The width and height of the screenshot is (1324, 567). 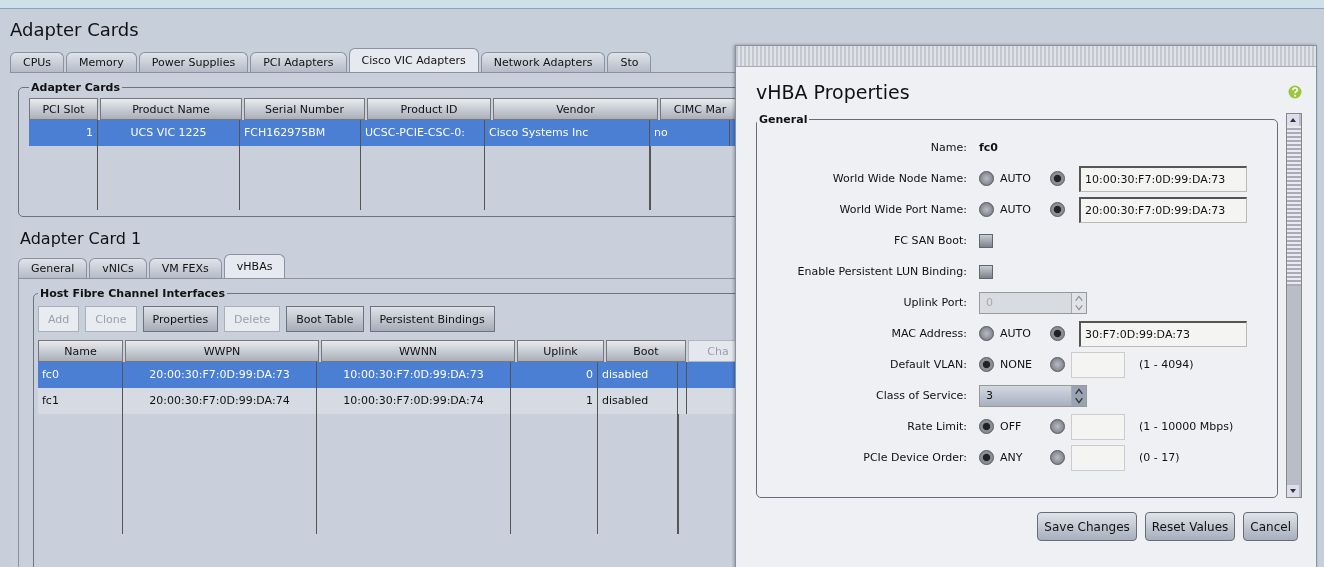 I want to click on scroll-up-icon, so click(x=1293, y=120).